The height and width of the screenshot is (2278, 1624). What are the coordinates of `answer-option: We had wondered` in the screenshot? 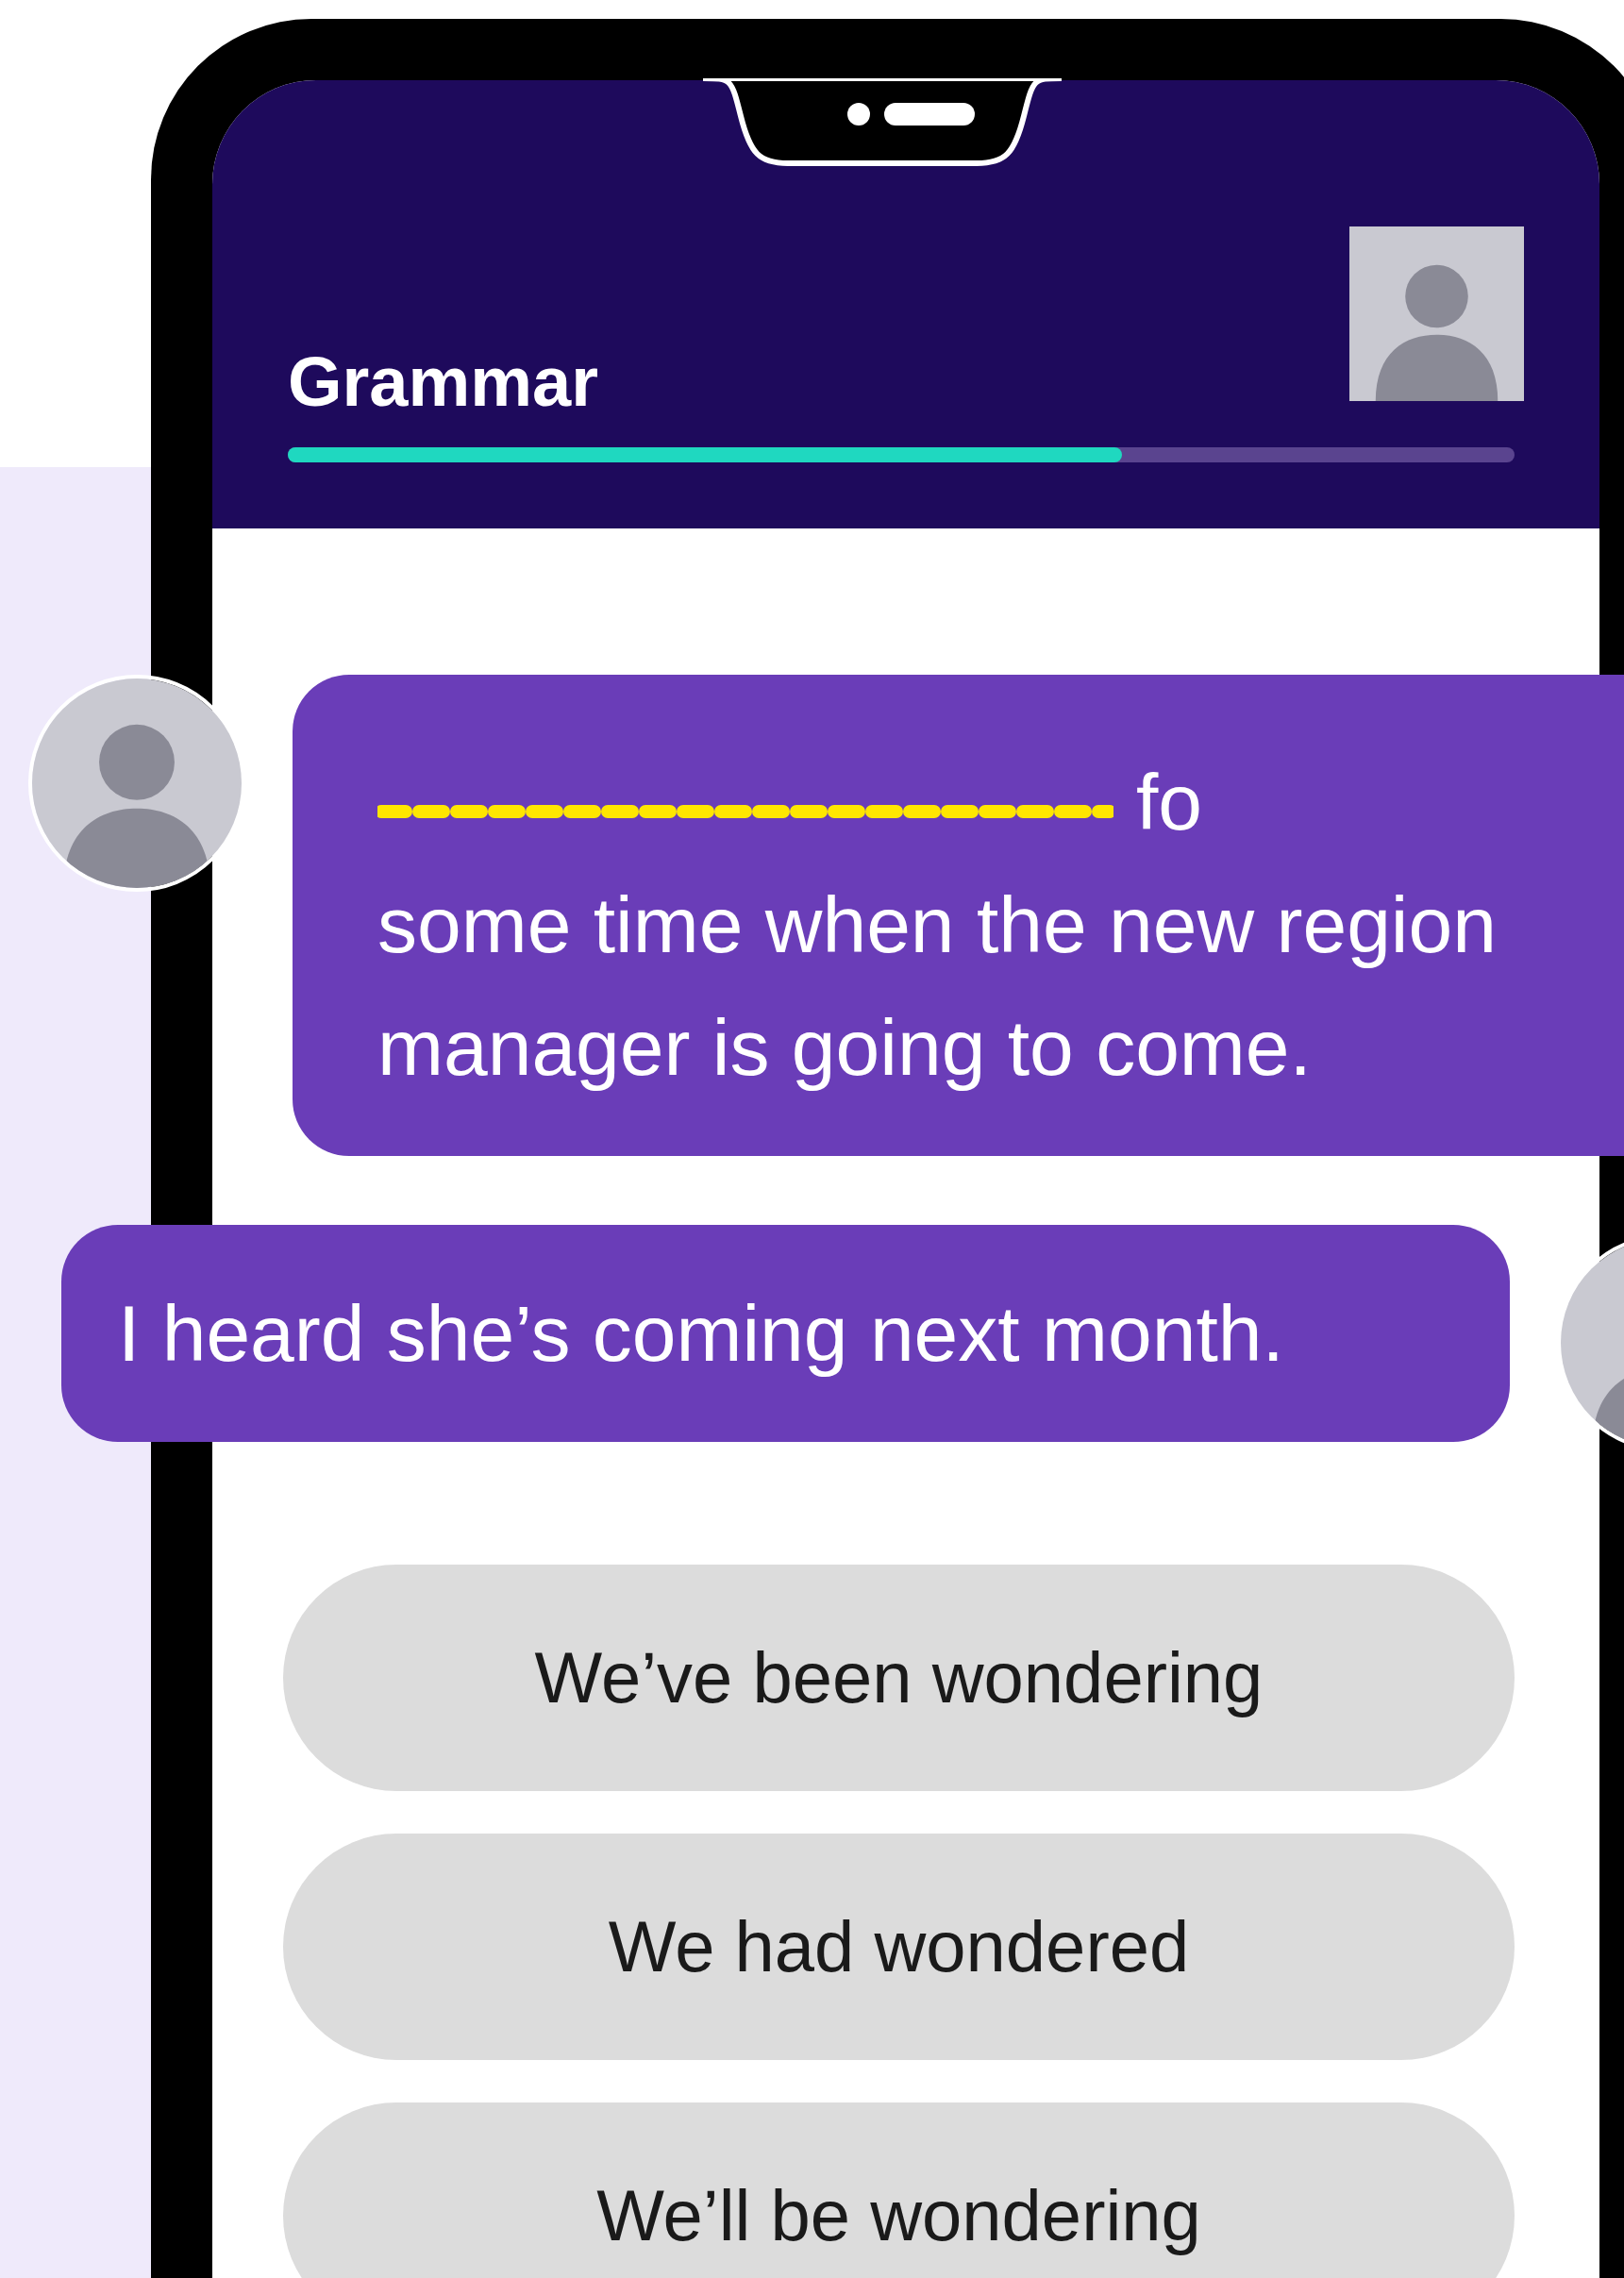 It's located at (899, 1947).